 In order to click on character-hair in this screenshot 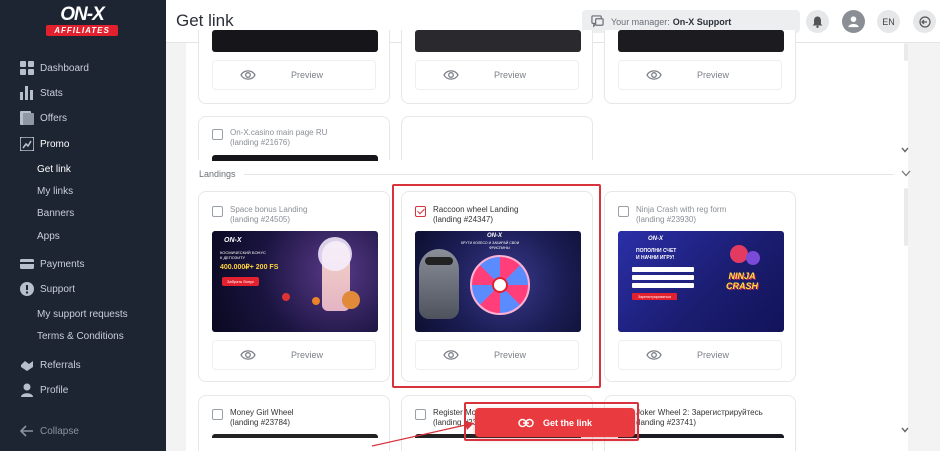, I will do `click(335, 254)`.